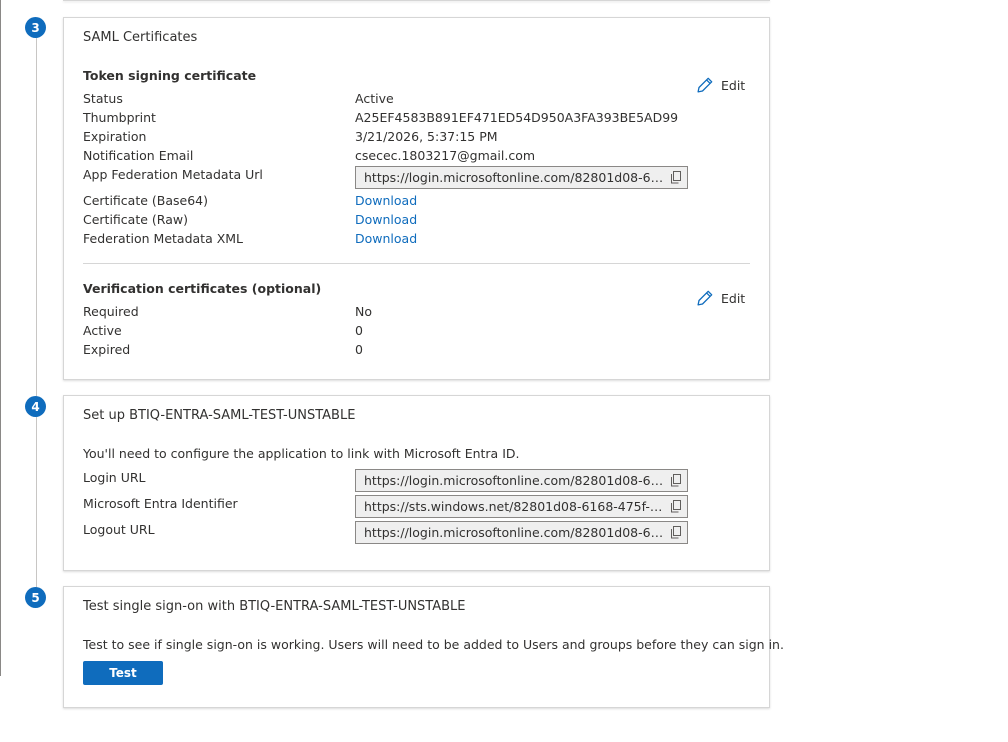 This screenshot has width=1008, height=742. What do you see at coordinates (517, 117) in the screenshot?
I see `thumbprint-value: A25EF4583B891EF471ED54D950A3FA393BE5AD99` at bounding box center [517, 117].